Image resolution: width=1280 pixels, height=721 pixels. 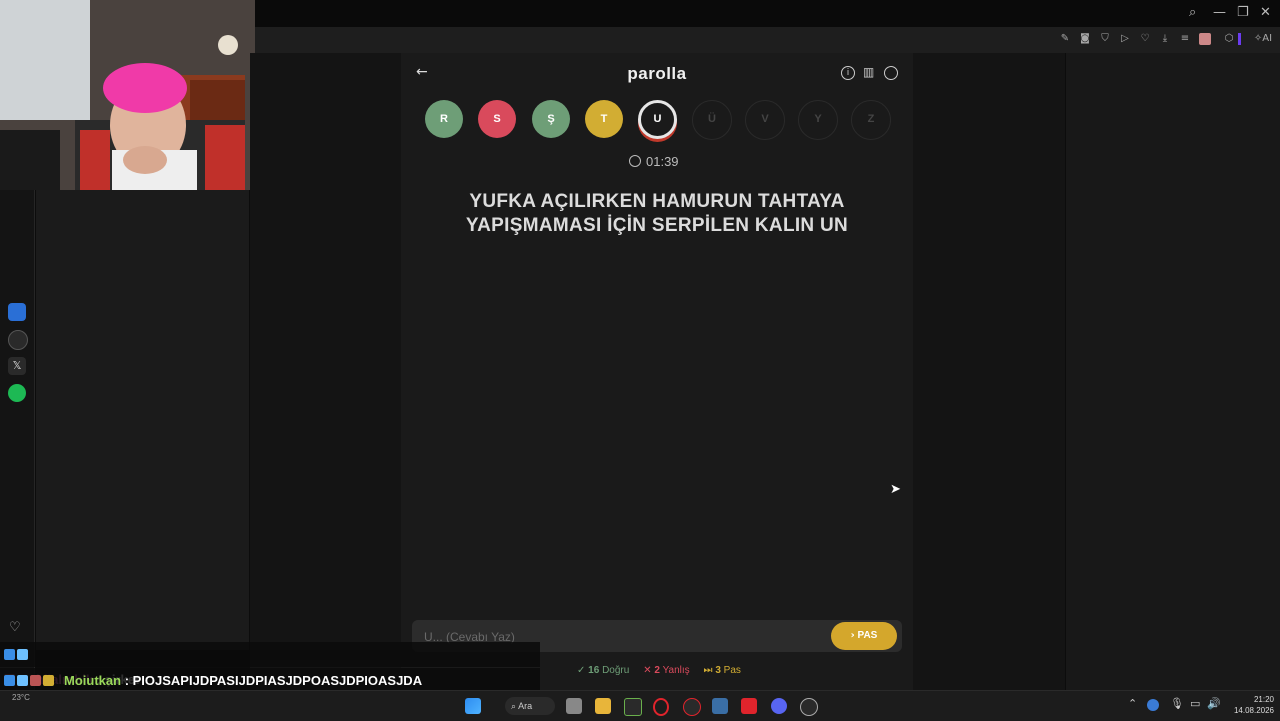 I want to click on chevron-right-icon: ›, so click(x=852, y=635).